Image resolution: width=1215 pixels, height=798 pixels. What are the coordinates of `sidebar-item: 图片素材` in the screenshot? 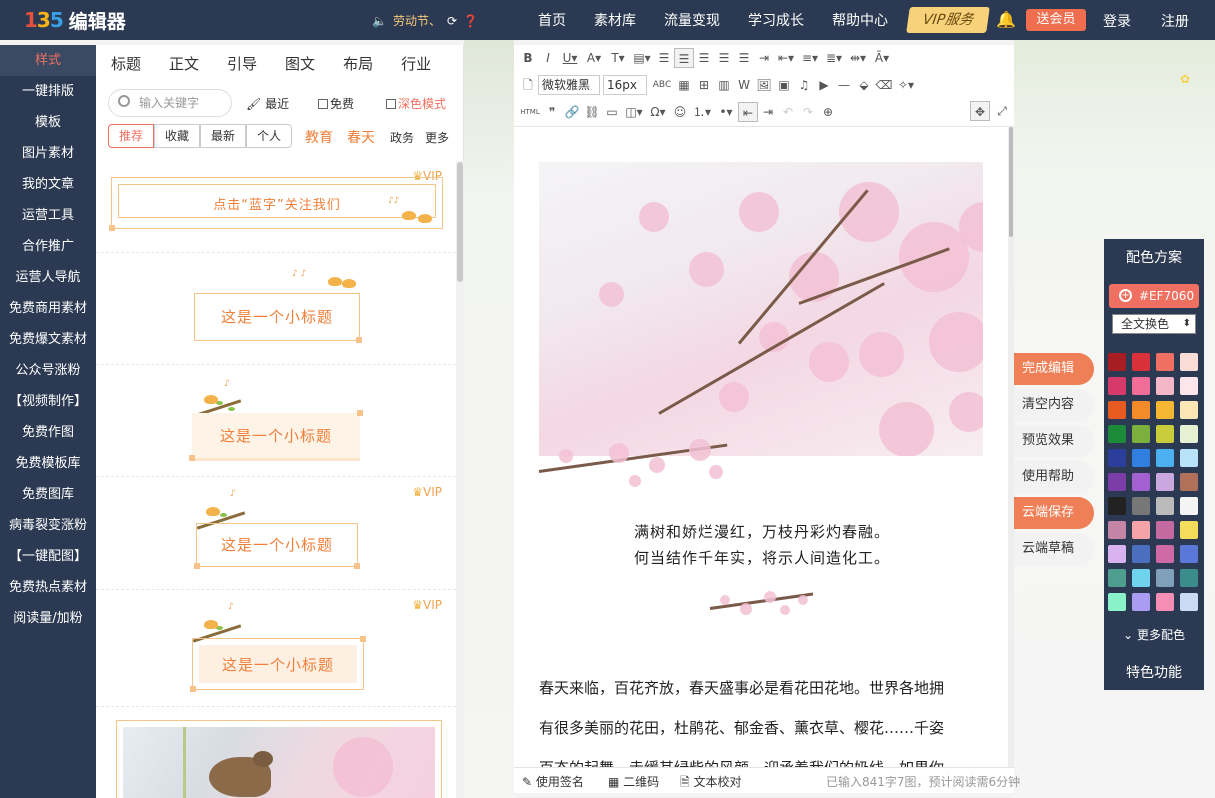 It's located at (48, 153).